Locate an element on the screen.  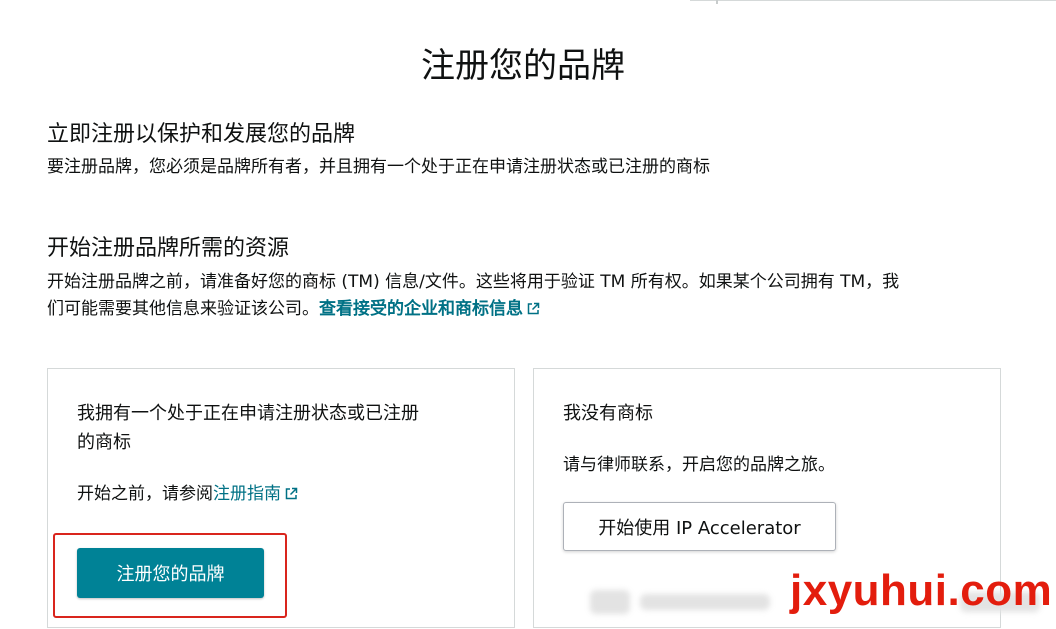
guide-prefix: 开始之前，请参阅 is located at coordinates (145, 494).